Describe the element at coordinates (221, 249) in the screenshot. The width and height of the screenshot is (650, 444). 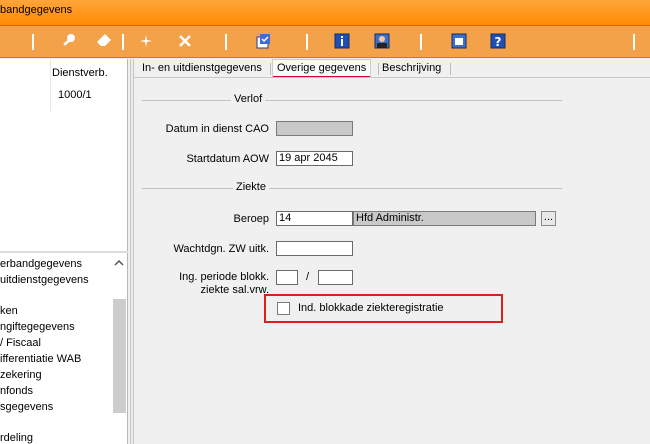
I see `wachtdgn-label: Wachtdgn. ZW uitk.` at that location.